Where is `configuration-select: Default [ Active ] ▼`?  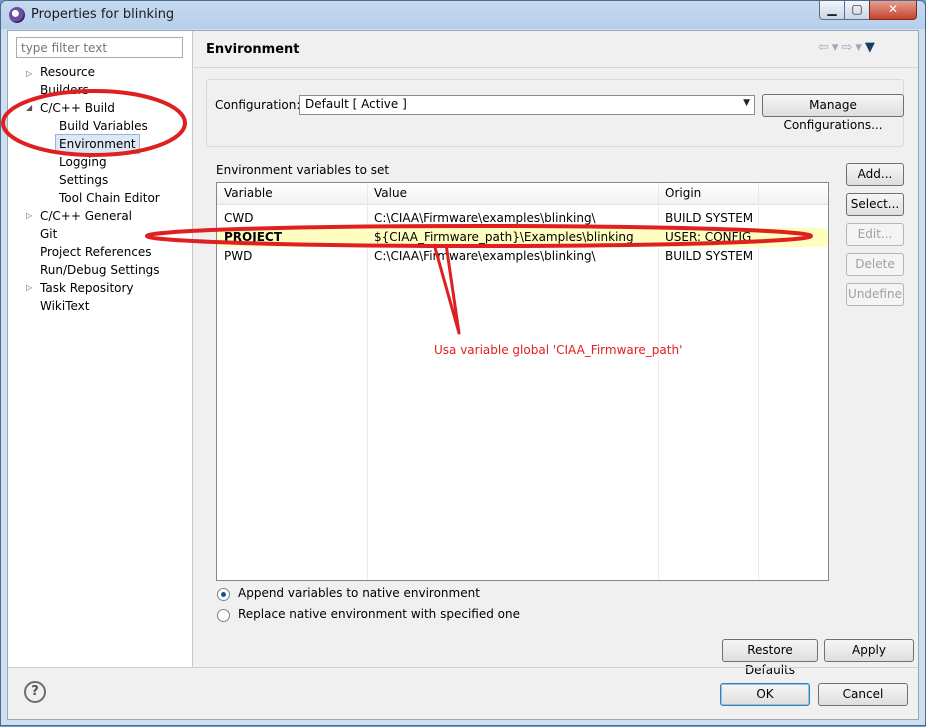
configuration-select: Default [ Active ] ▼ is located at coordinates (527, 105).